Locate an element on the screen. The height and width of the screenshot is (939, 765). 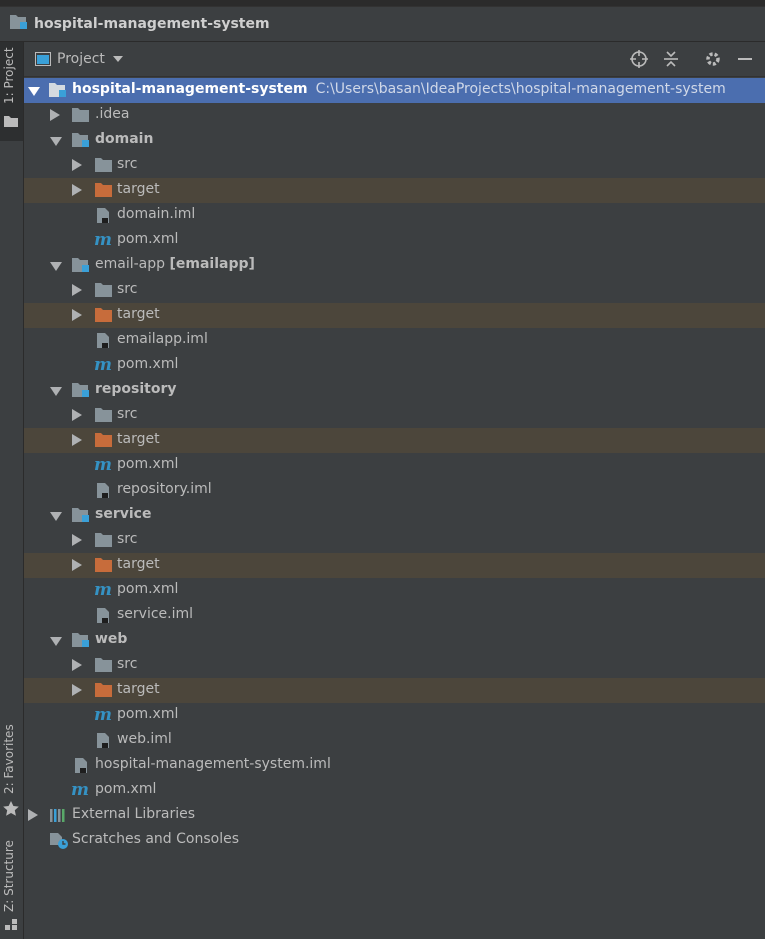
tree-node-root-iml: hospital-management-system.iml is located at coordinates (394, 765).